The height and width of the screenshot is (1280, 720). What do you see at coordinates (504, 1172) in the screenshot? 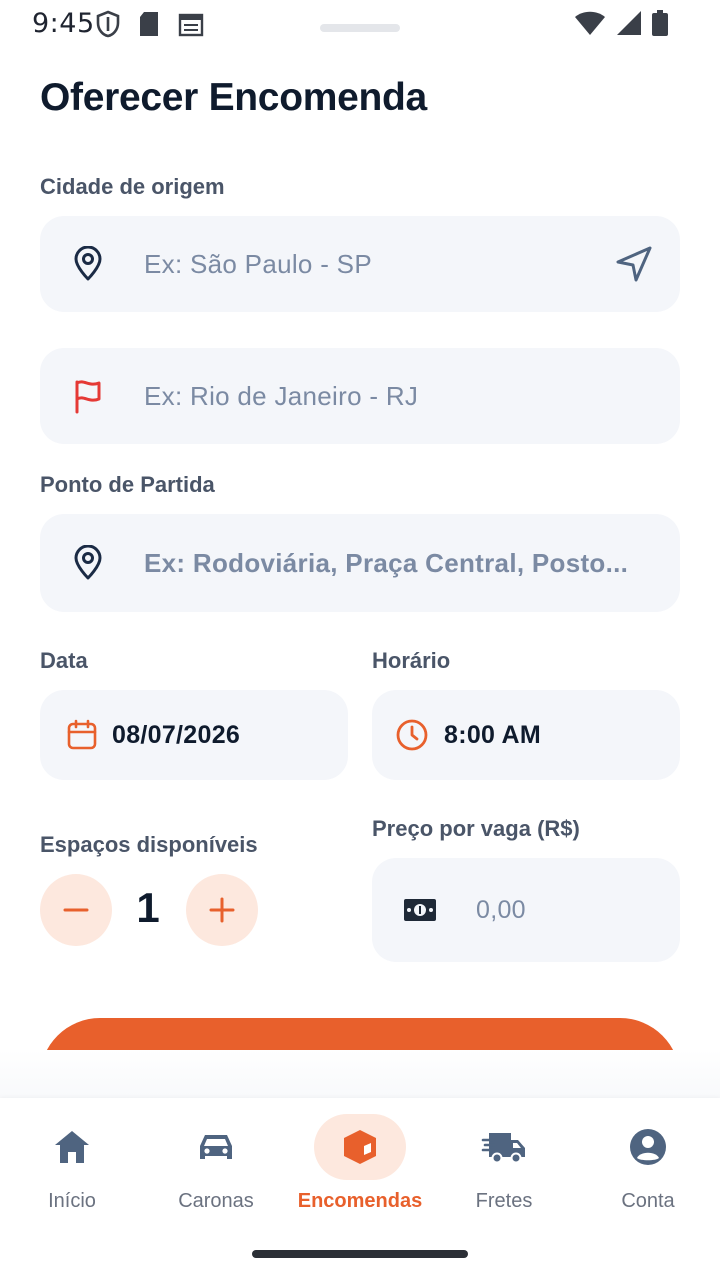
I see `nav-item-fretes: Fretes` at bounding box center [504, 1172].